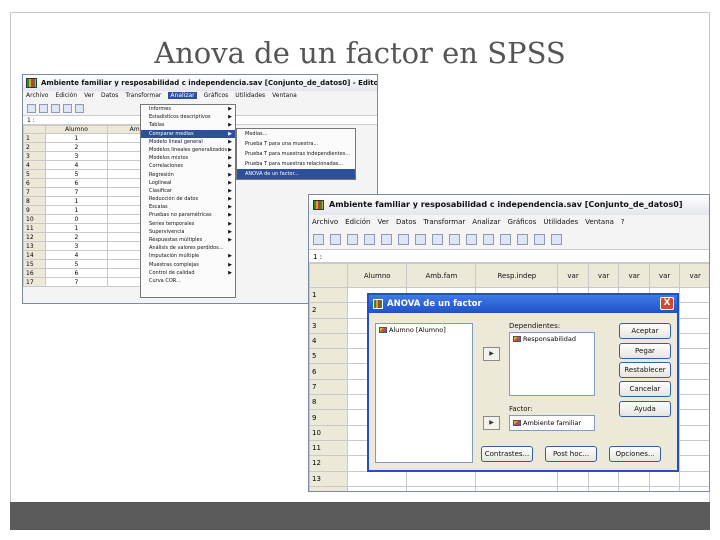  What do you see at coordinates (645, 389) in the screenshot?
I see `cancel-button: Cancelar` at bounding box center [645, 389].